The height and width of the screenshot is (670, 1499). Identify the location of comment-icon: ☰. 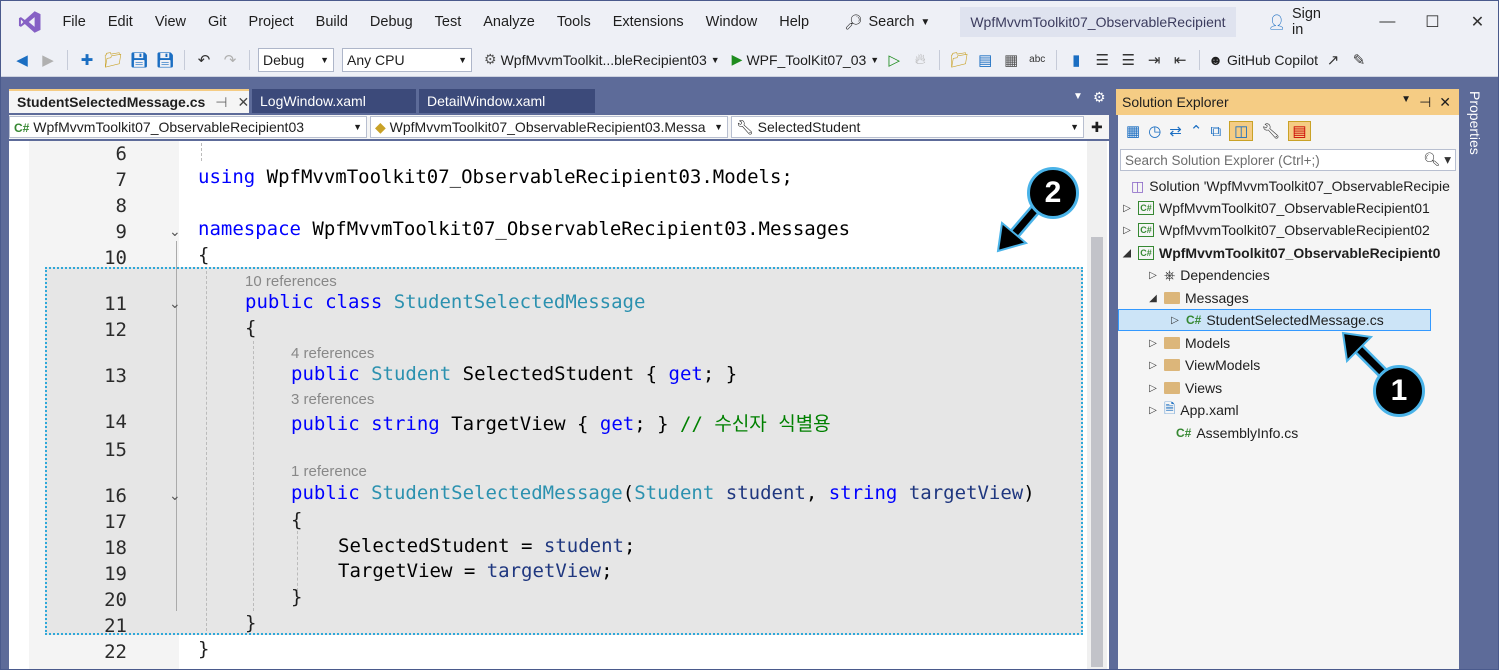
(1102, 60).